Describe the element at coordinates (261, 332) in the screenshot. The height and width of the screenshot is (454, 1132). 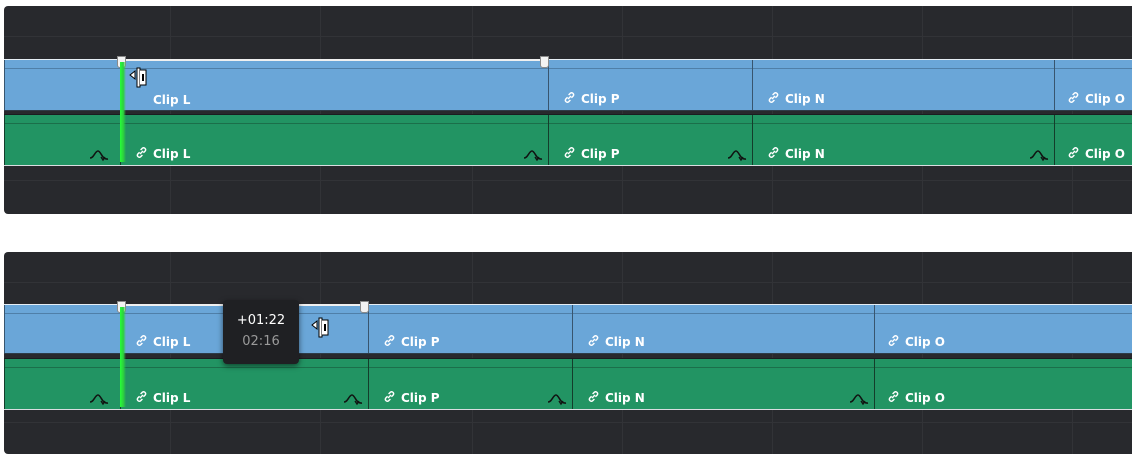
I see `trim-timecode-tooltip: +01:22 02:16` at that location.